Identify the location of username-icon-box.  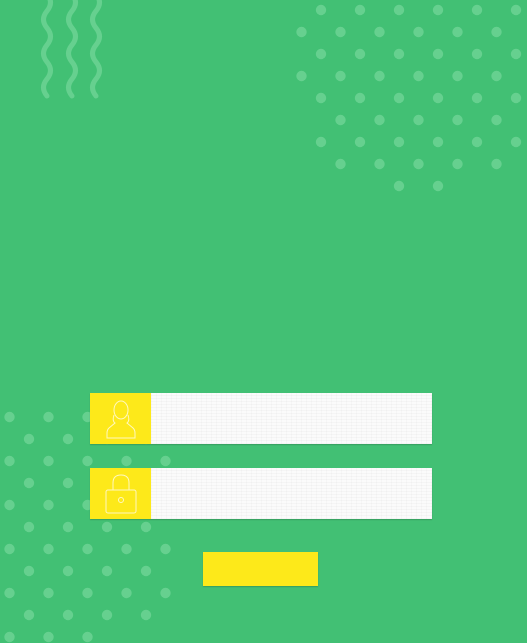
(120, 418).